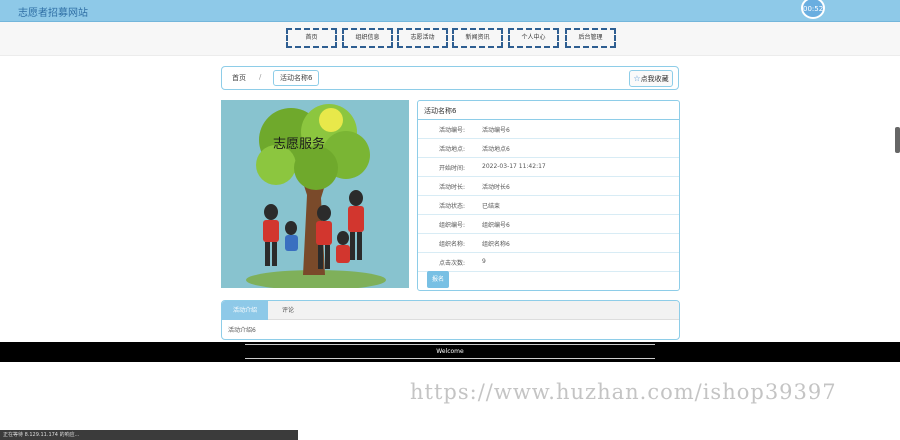 Image resolution: width=900 pixels, height=440 pixels. I want to click on nav-item-news: 新闻资讯, so click(477, 38).